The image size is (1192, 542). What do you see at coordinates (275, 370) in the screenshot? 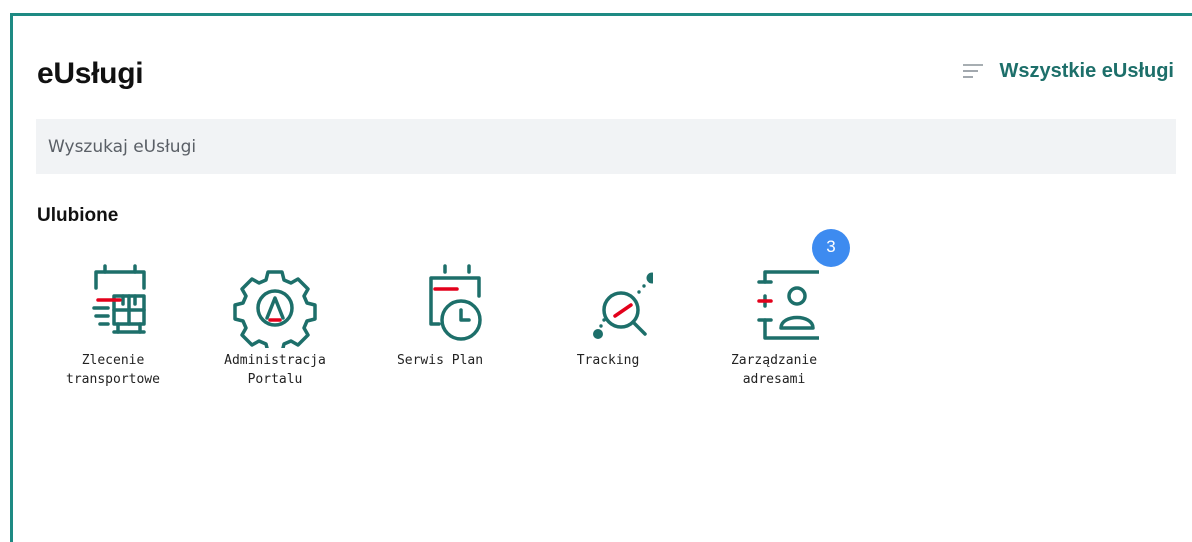
I see `tile-label: Administracja Portalu` at bounding box center [275, 370].